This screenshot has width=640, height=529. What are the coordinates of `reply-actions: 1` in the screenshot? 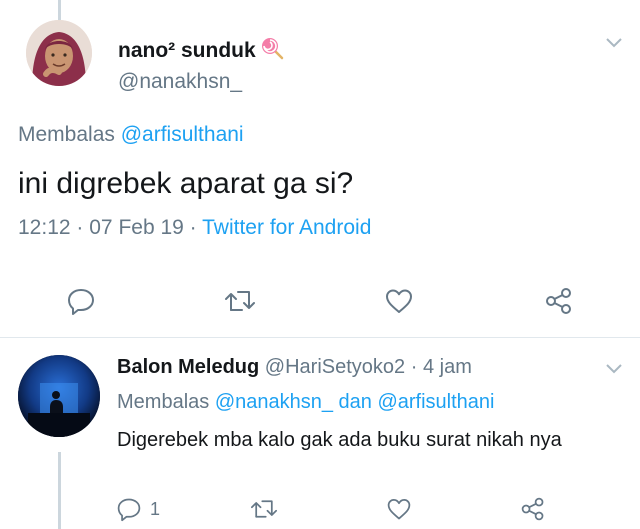 It's located at (320, 511).